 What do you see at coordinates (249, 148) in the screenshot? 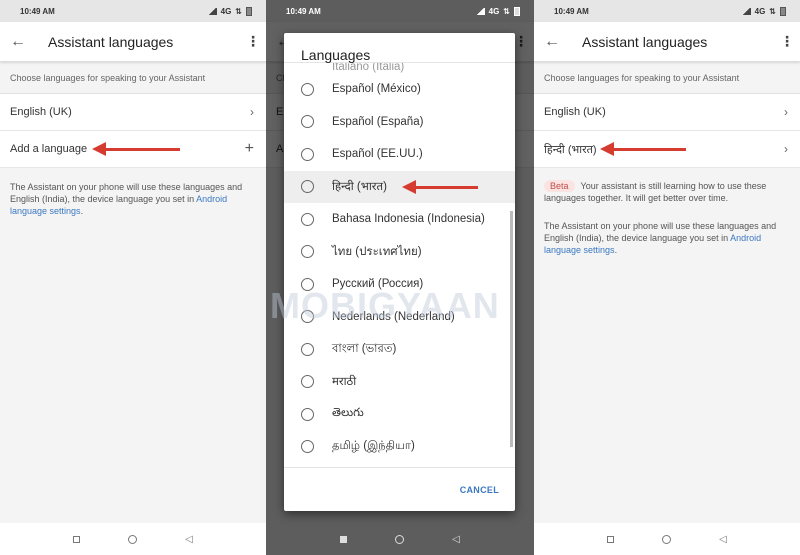
I see `plus-icon: +` at bounding box center [249, 148].